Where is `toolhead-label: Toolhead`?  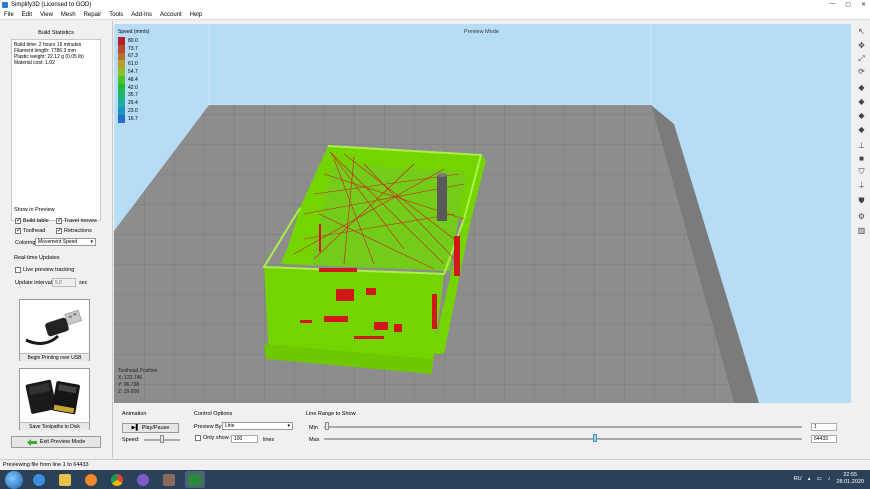
toolhead-label: Toolhead is located at coordinates (34, 231).